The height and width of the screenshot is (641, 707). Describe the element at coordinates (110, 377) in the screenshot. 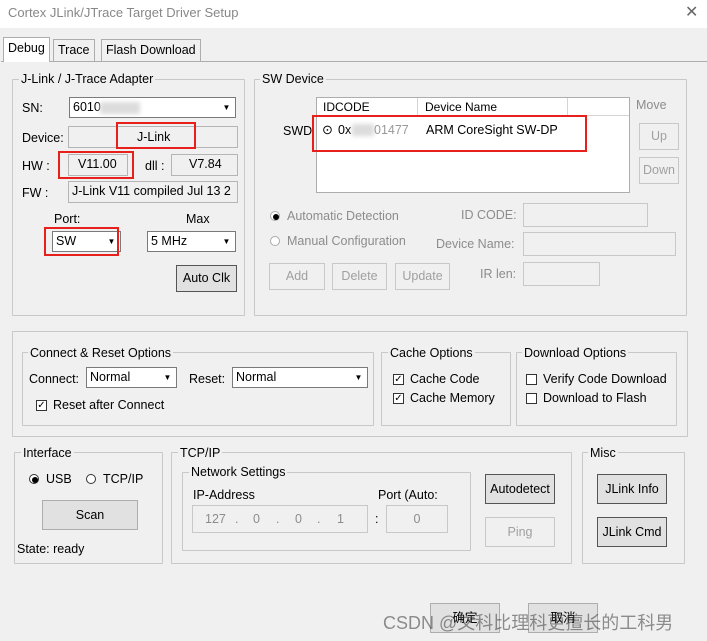

I see `connect-value: Normal` at that location.